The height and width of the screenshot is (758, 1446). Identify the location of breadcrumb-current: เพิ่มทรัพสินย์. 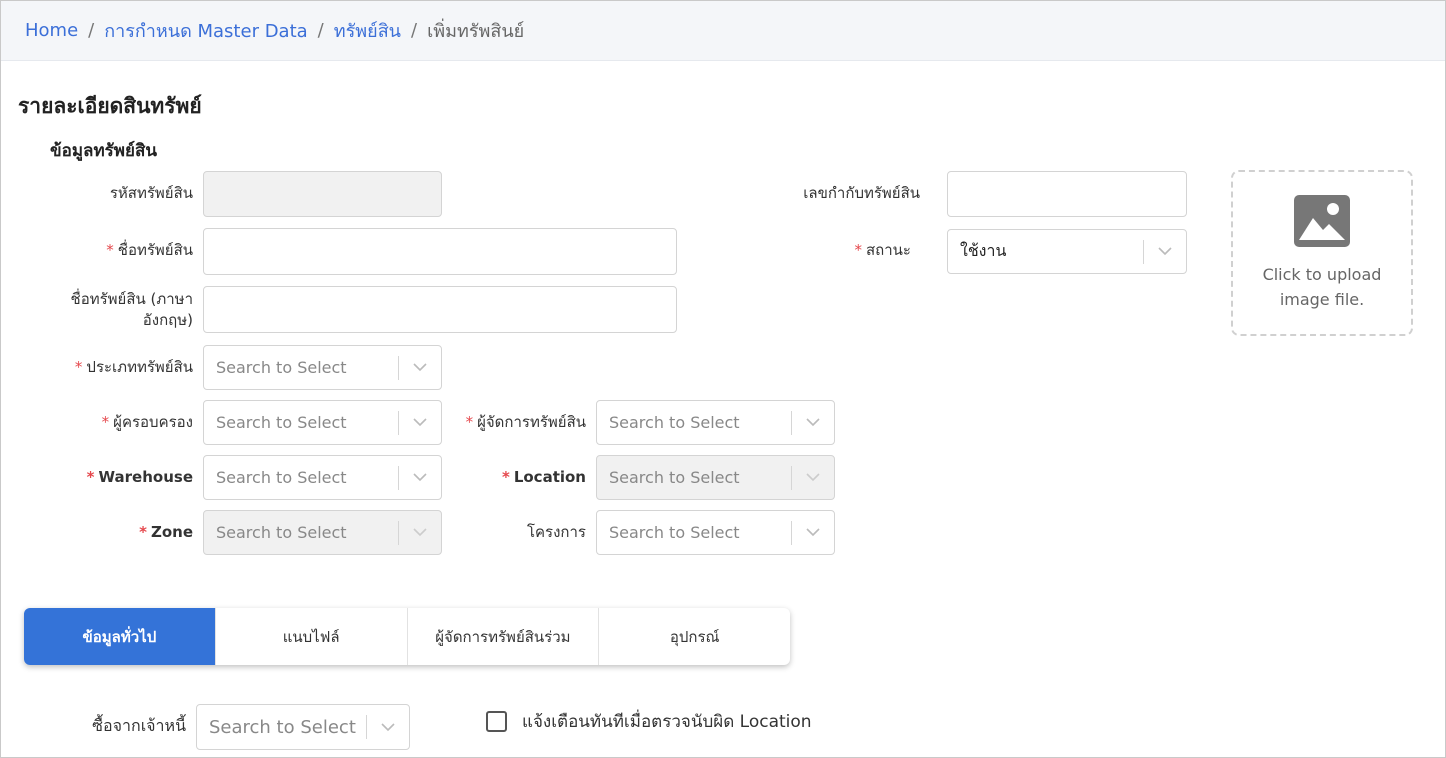
(476, 31).